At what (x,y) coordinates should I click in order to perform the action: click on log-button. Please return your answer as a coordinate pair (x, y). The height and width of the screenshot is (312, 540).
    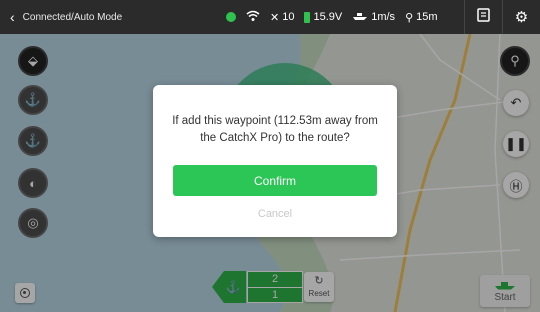
    Looking at the image, I should click on (483, 17).